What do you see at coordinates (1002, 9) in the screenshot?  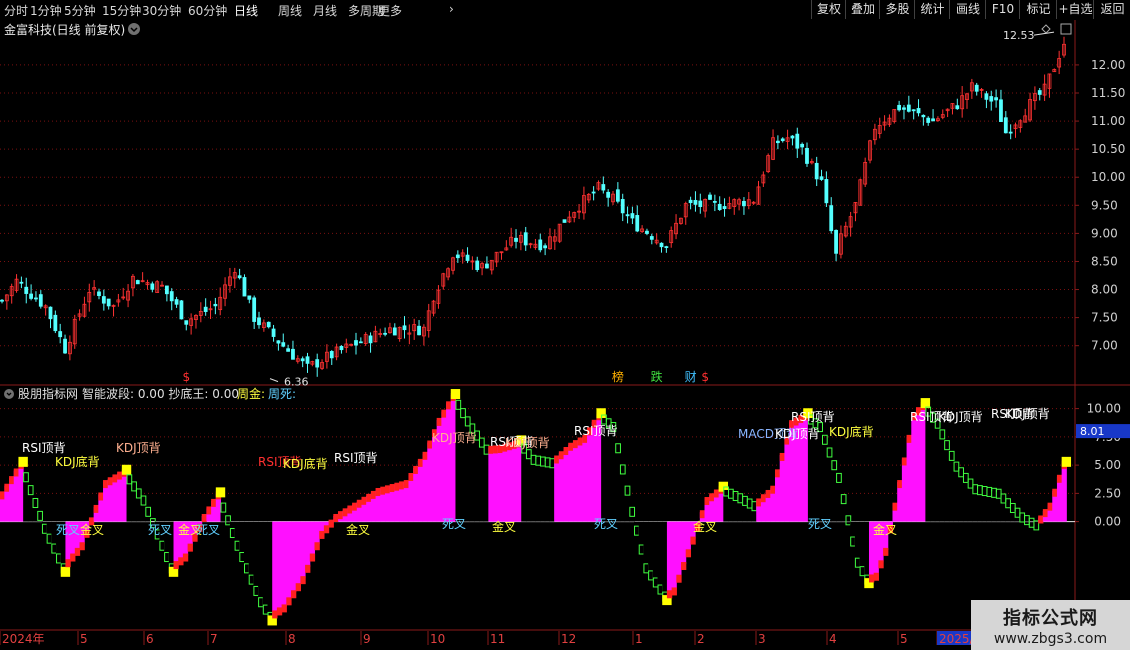 I see `toolbar-button-5: F10` at bounding box center [1002, 9].